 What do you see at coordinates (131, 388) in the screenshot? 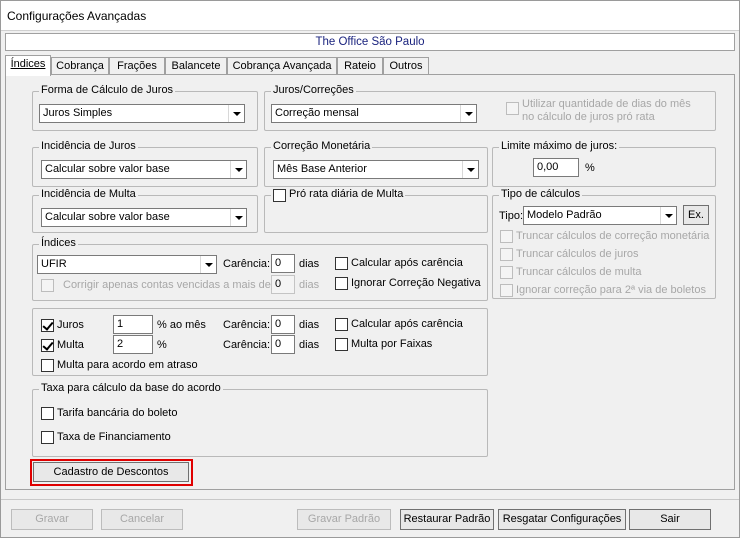
I see `taxa-acordo-legend: Taxa para cálculo da base do acordo` at bounding box center [131, 388].